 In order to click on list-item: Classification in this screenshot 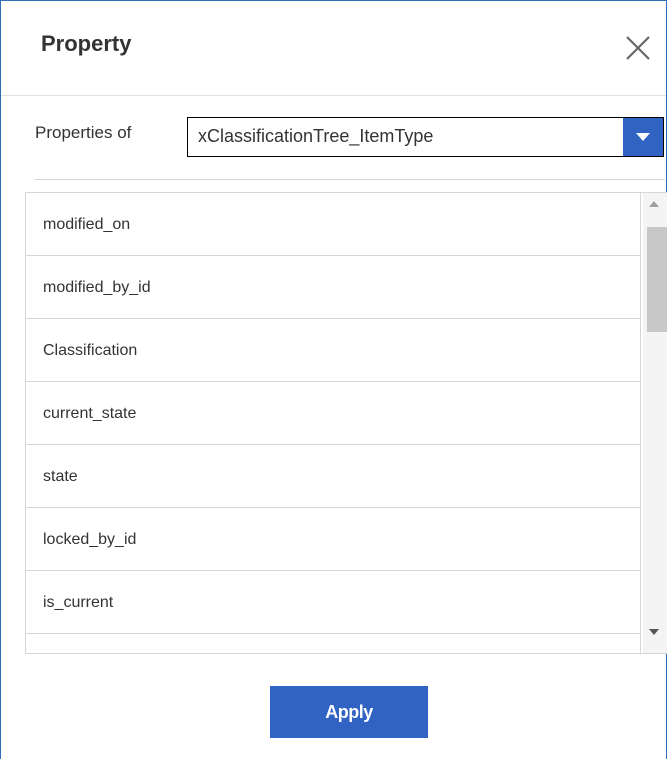, I will do `click(333, 350)`.